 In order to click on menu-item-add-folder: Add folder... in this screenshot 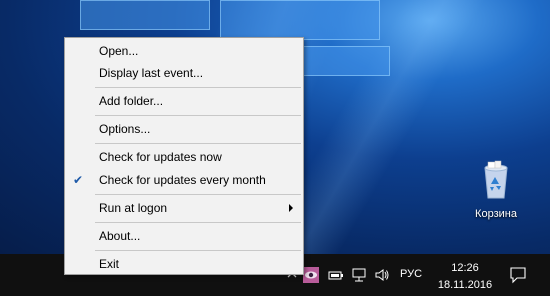, I will do `click(184, 101)`.